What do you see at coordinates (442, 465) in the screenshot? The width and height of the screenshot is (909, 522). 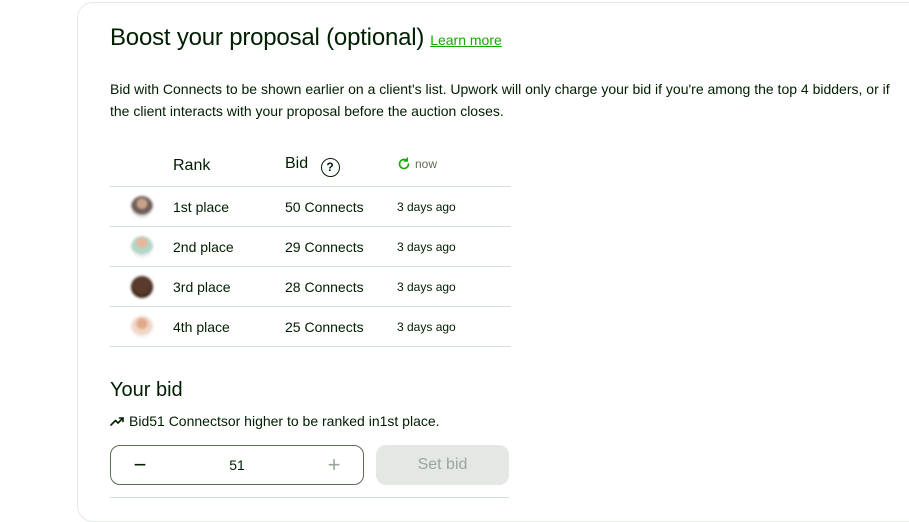 I see `set-bid-button: Set bid` at bounding box center [442, 465].